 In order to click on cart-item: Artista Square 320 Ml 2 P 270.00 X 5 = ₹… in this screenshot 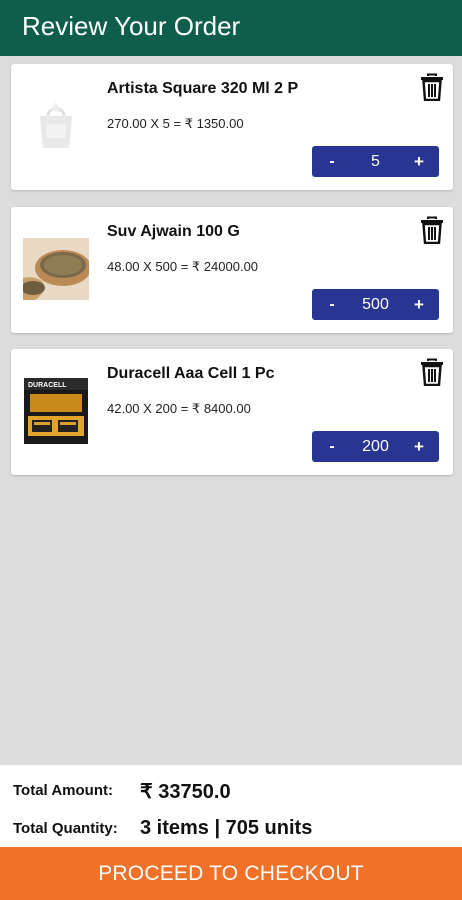, I will do `click(232, 127)`.